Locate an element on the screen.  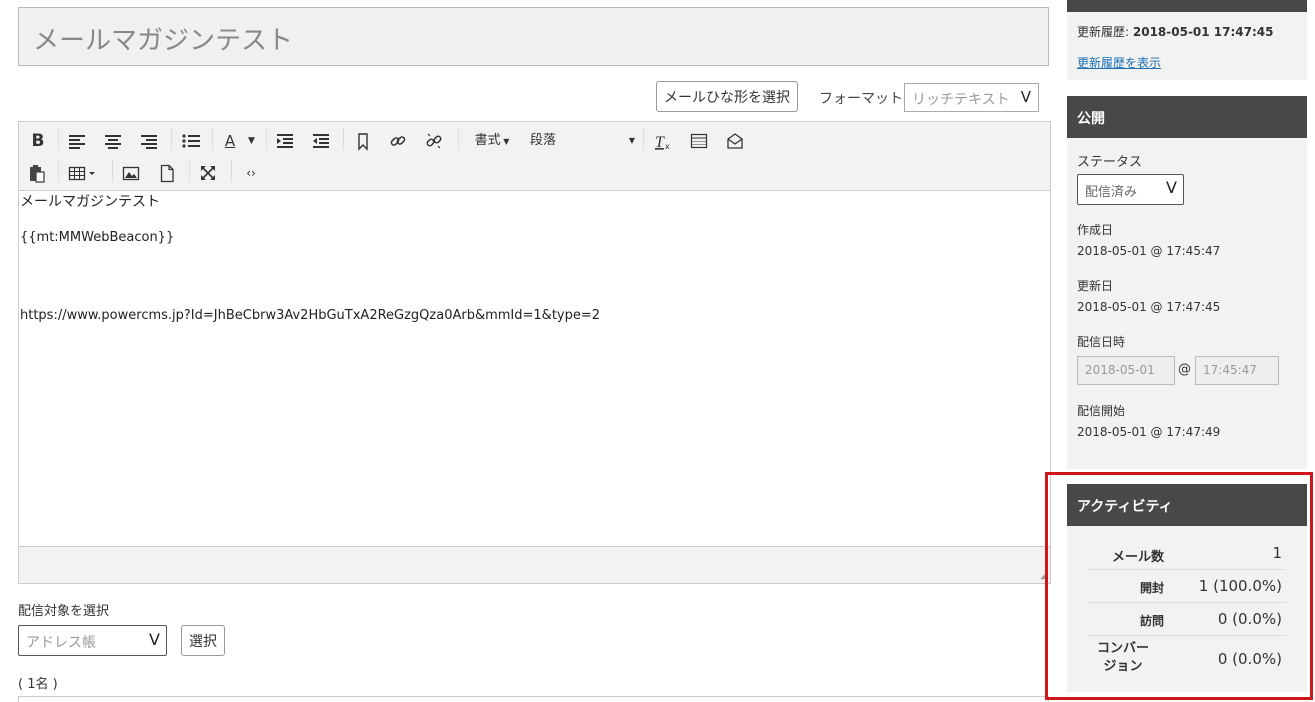
clear-format-button: Tx is located at coordinates (665, 141).